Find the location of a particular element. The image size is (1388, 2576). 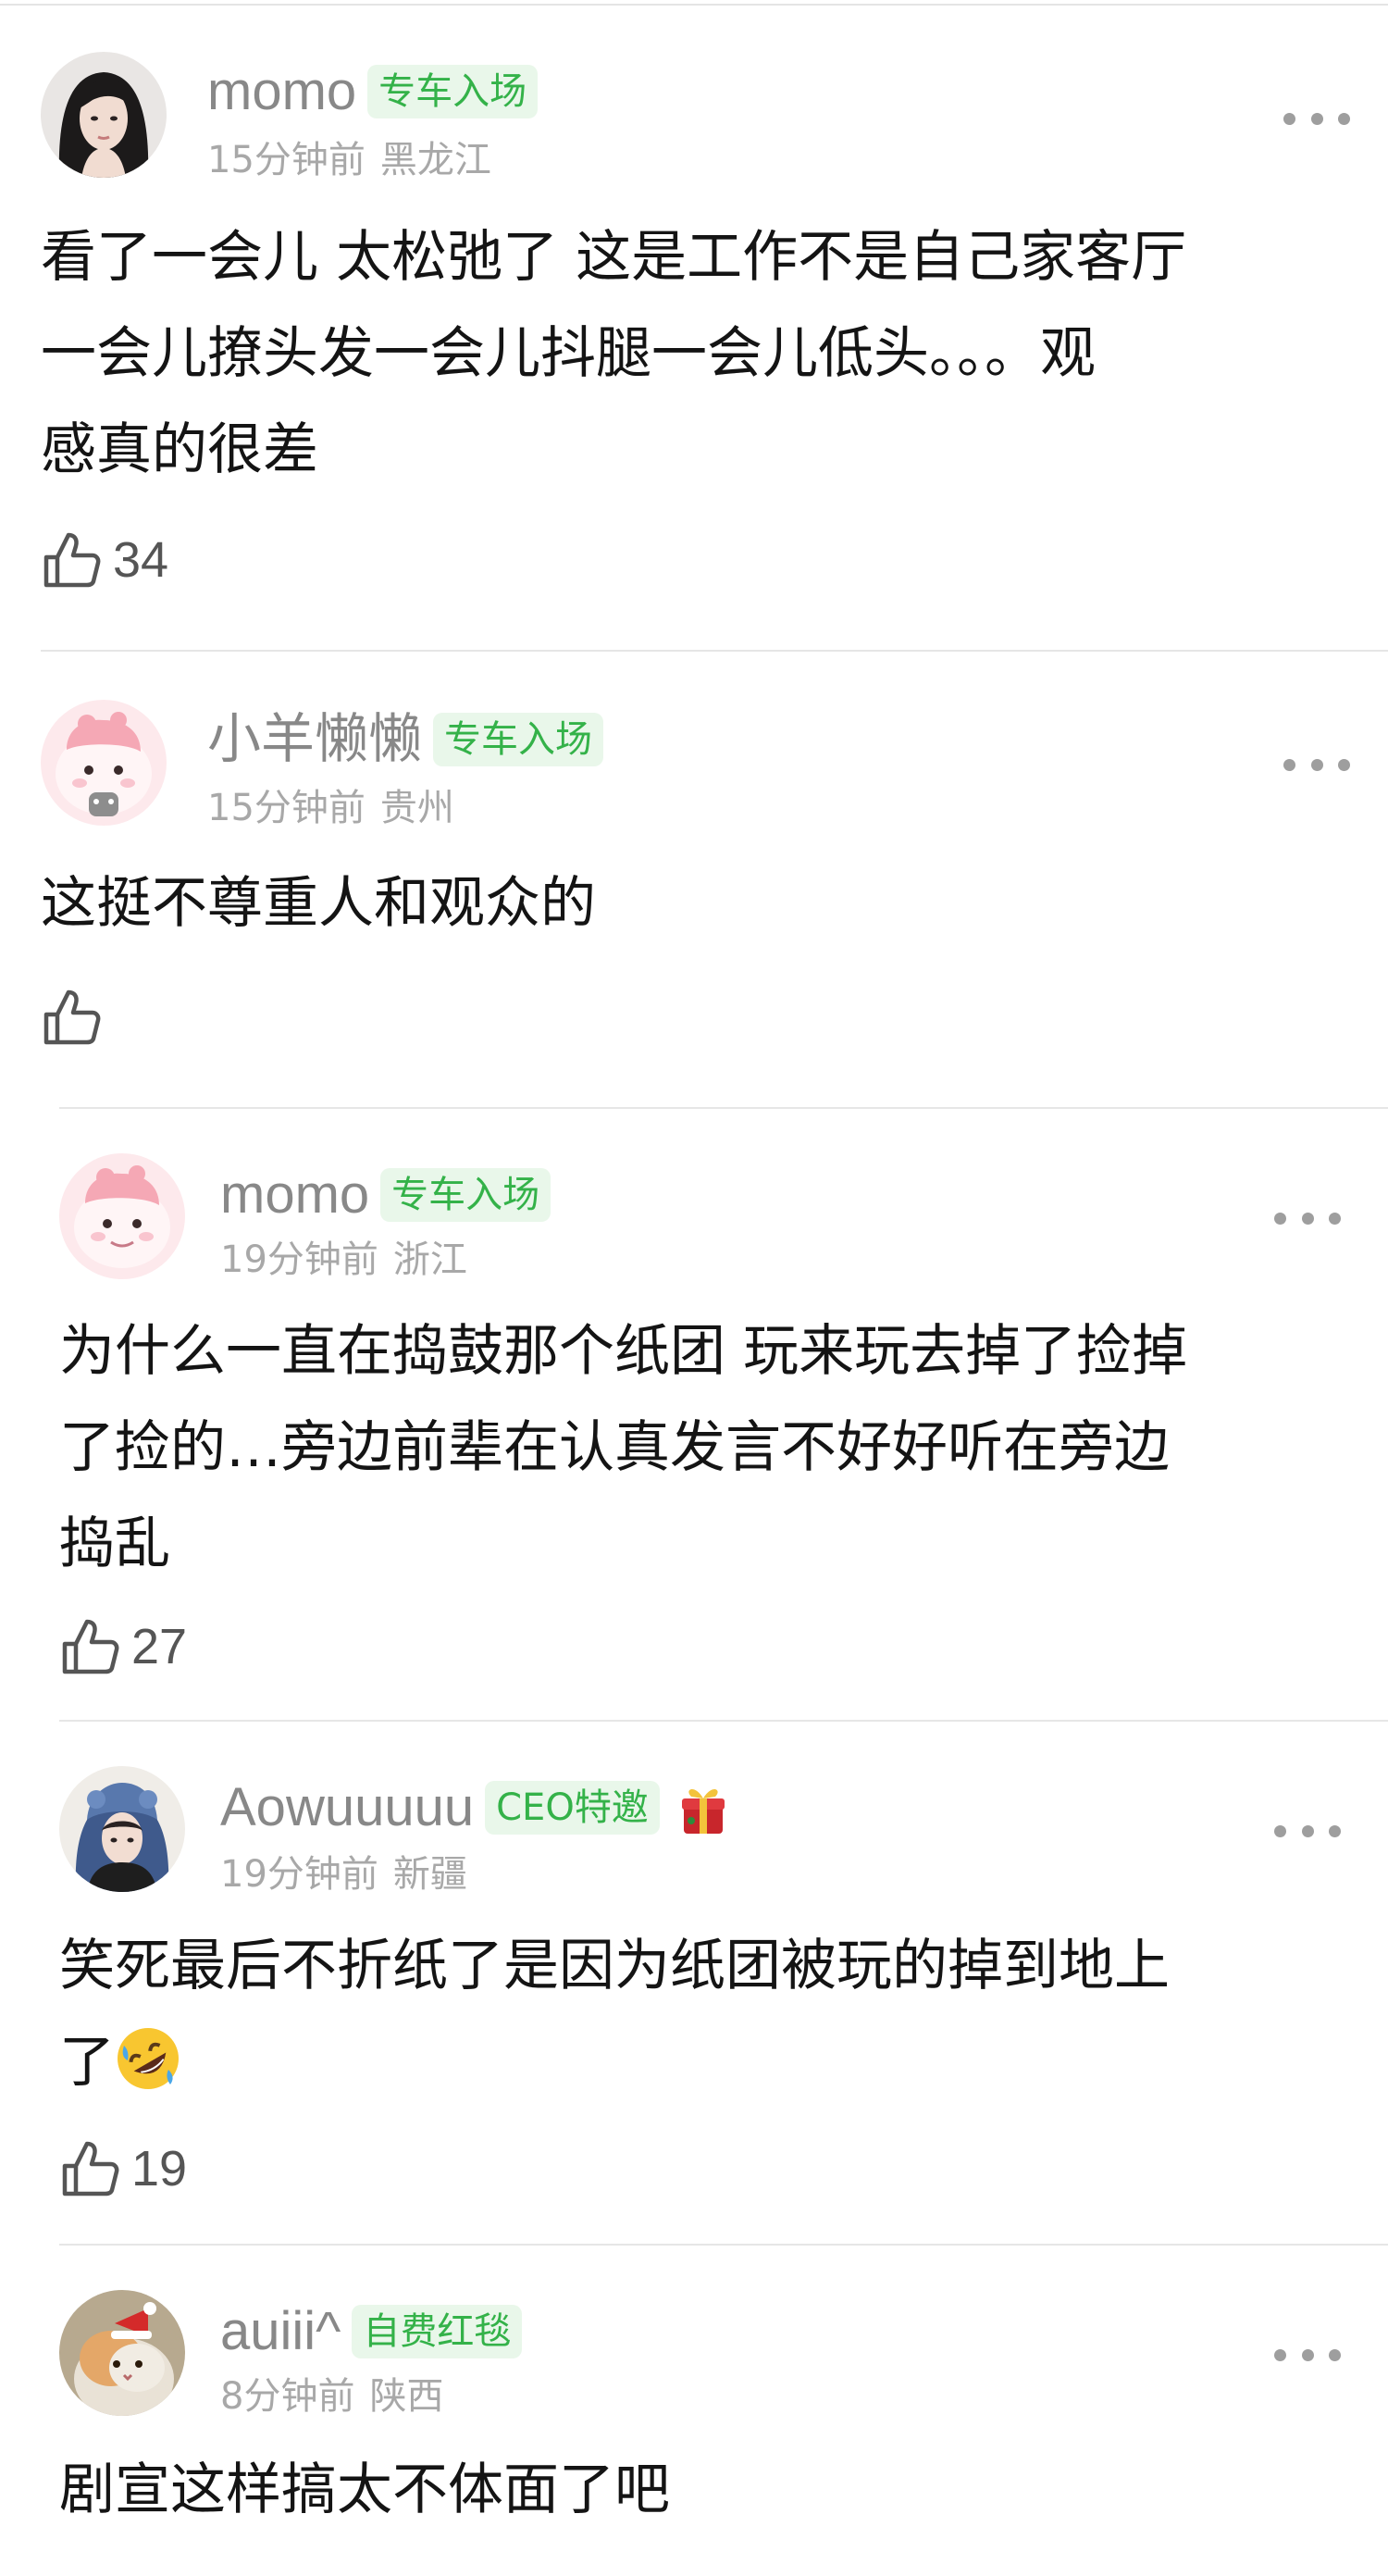

like-button: 27 is located at coordinates (123, 1646).